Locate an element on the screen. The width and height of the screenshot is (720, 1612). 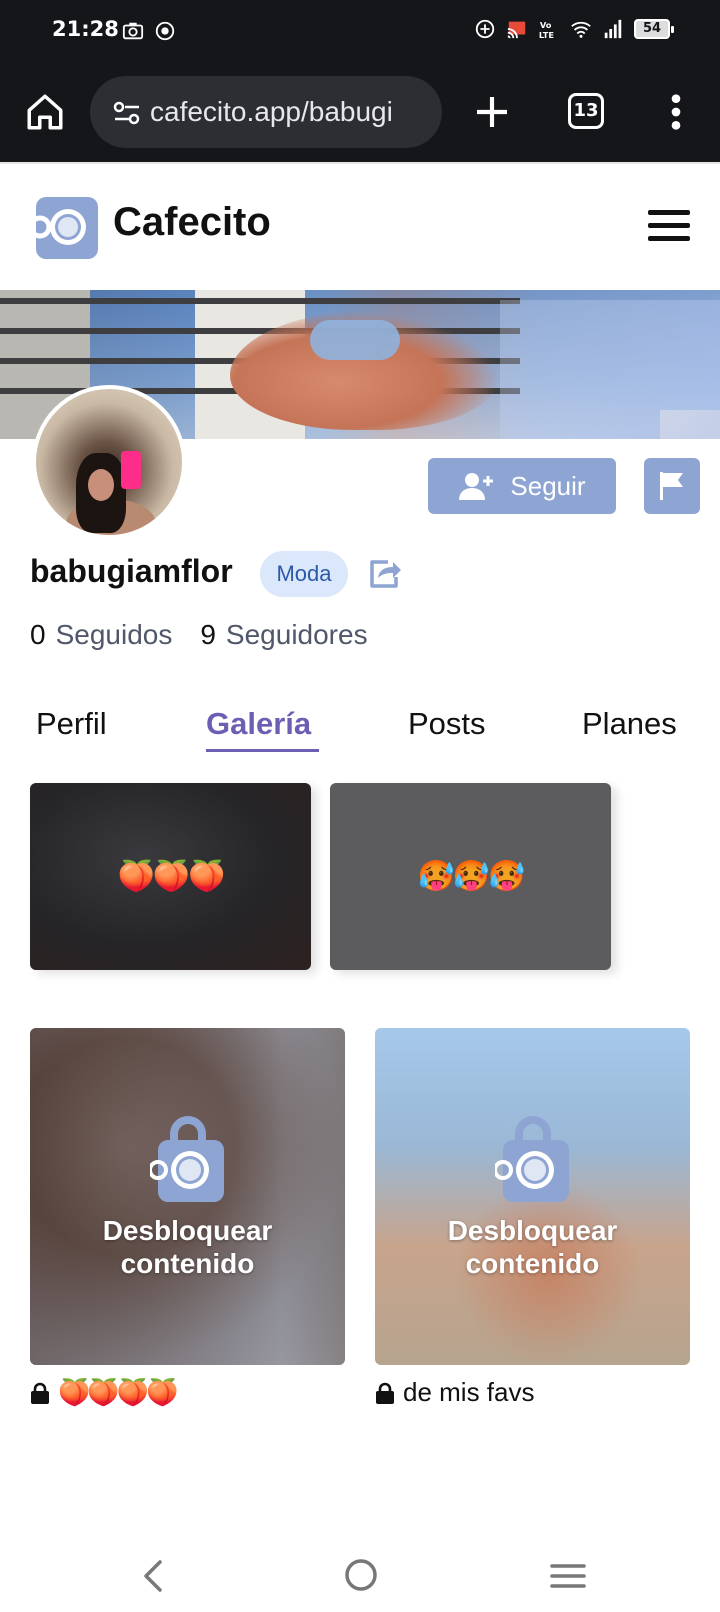
gallery-album-card: 🥵🥵🥵 is located at coordinates (470, 876).